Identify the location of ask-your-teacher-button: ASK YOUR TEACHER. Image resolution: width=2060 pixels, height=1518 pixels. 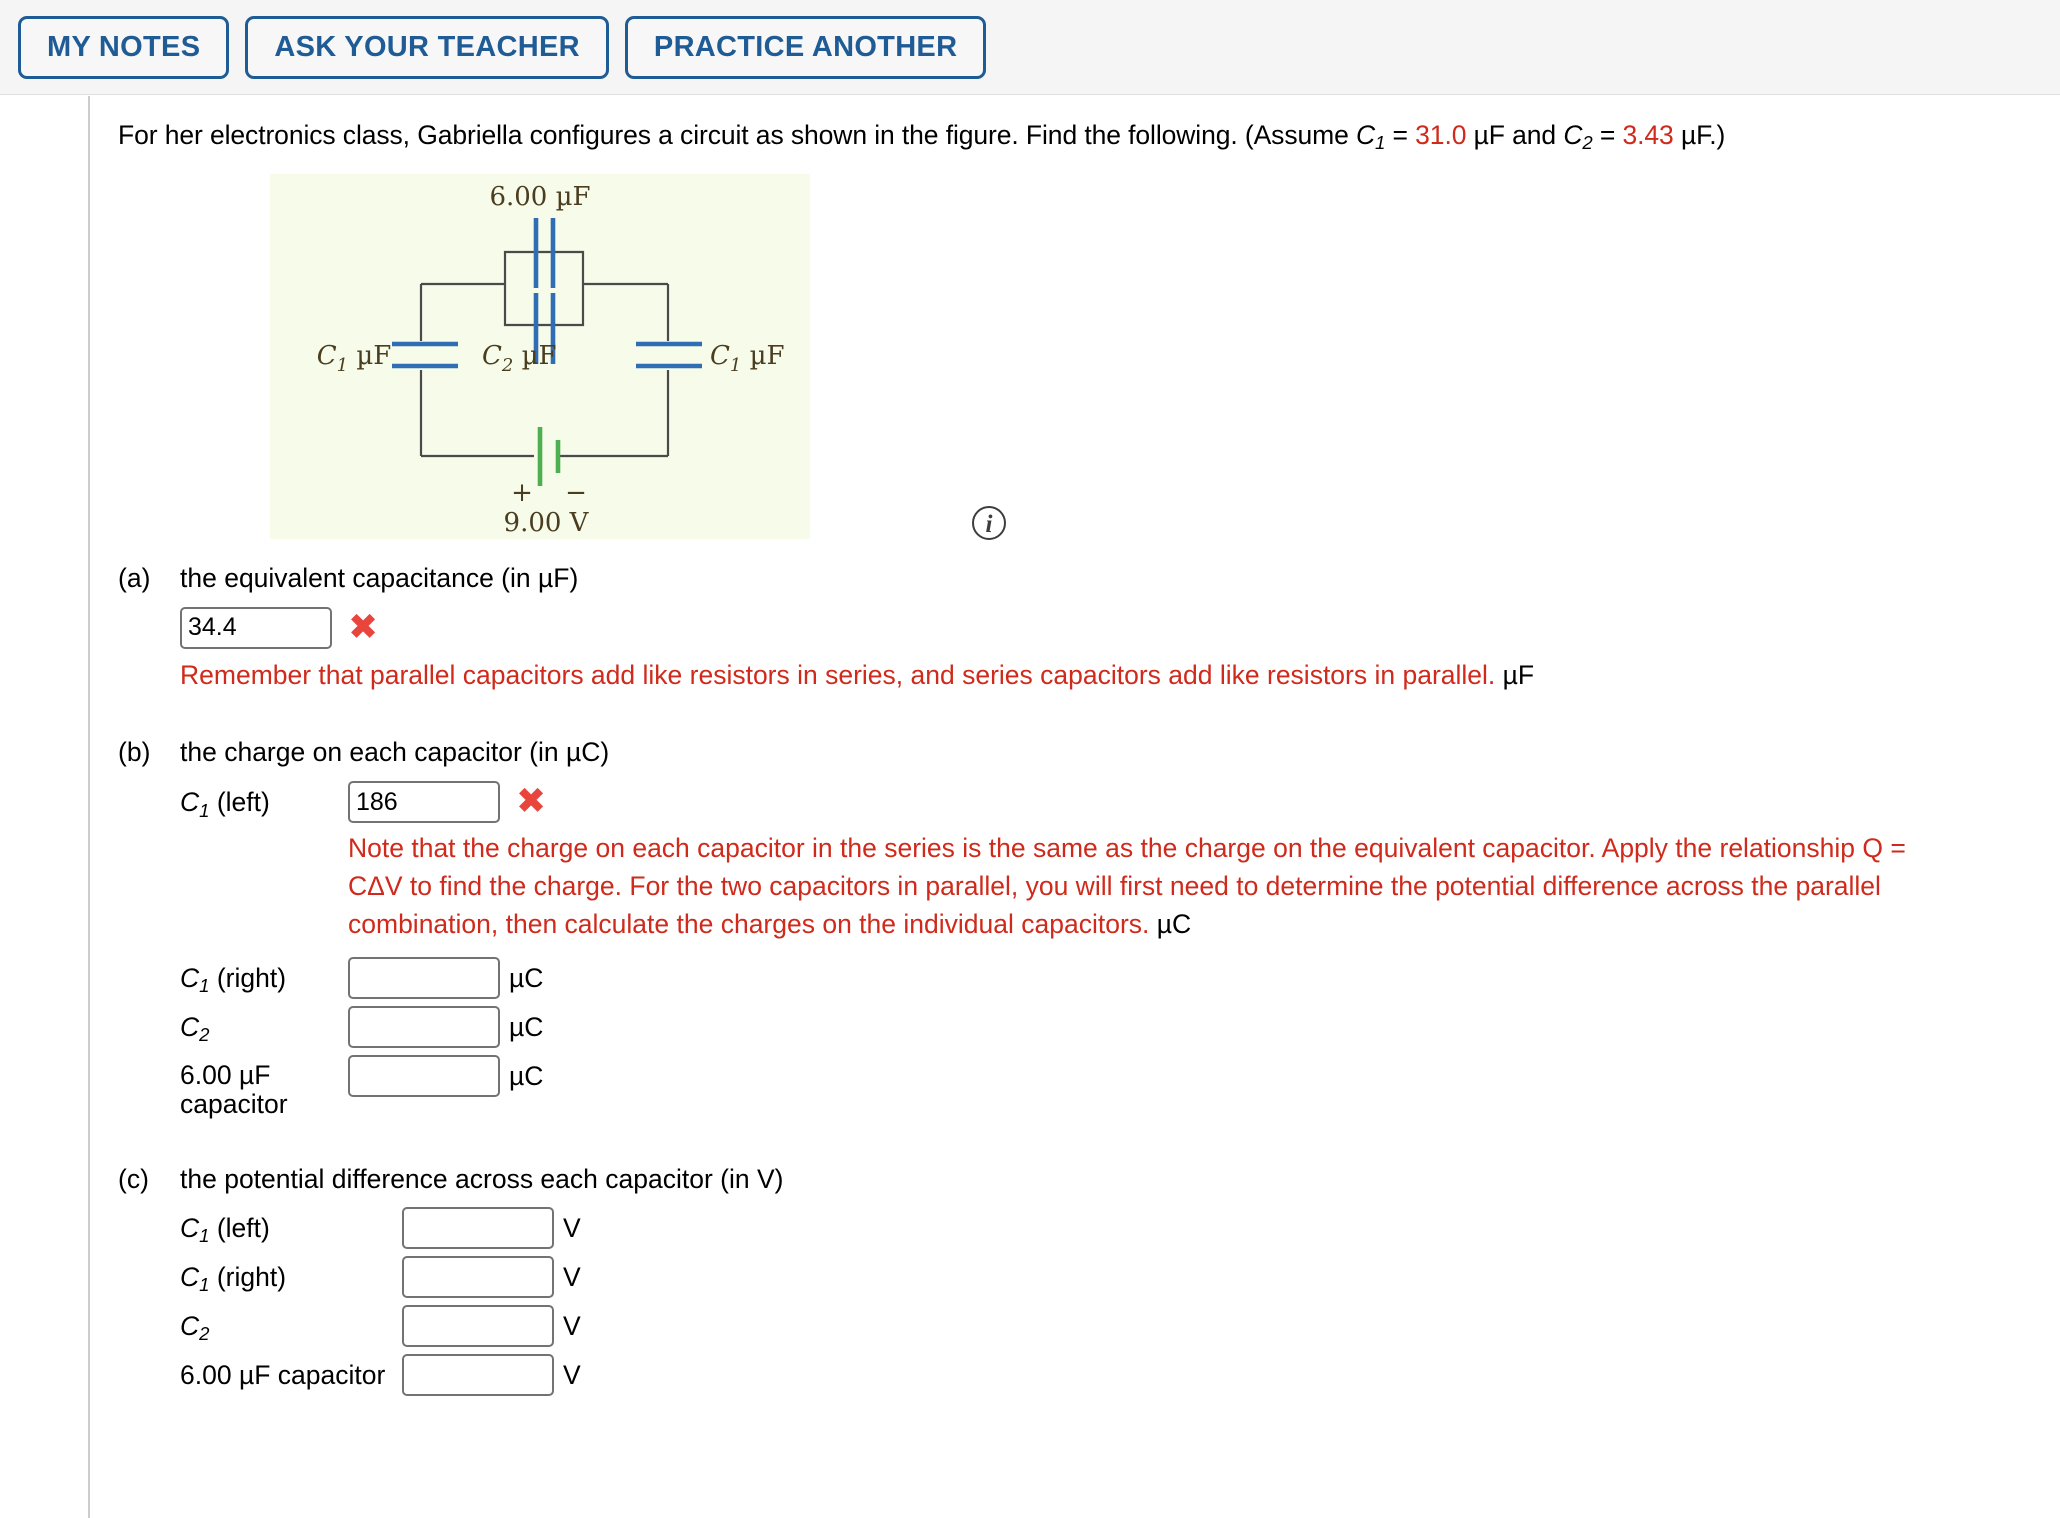
(427, 47).